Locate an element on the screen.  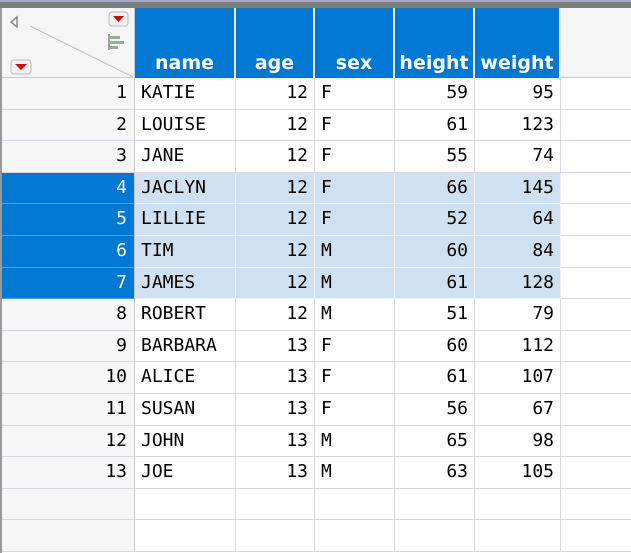
cell-name: KATIE is located at coordinates (185, 94).